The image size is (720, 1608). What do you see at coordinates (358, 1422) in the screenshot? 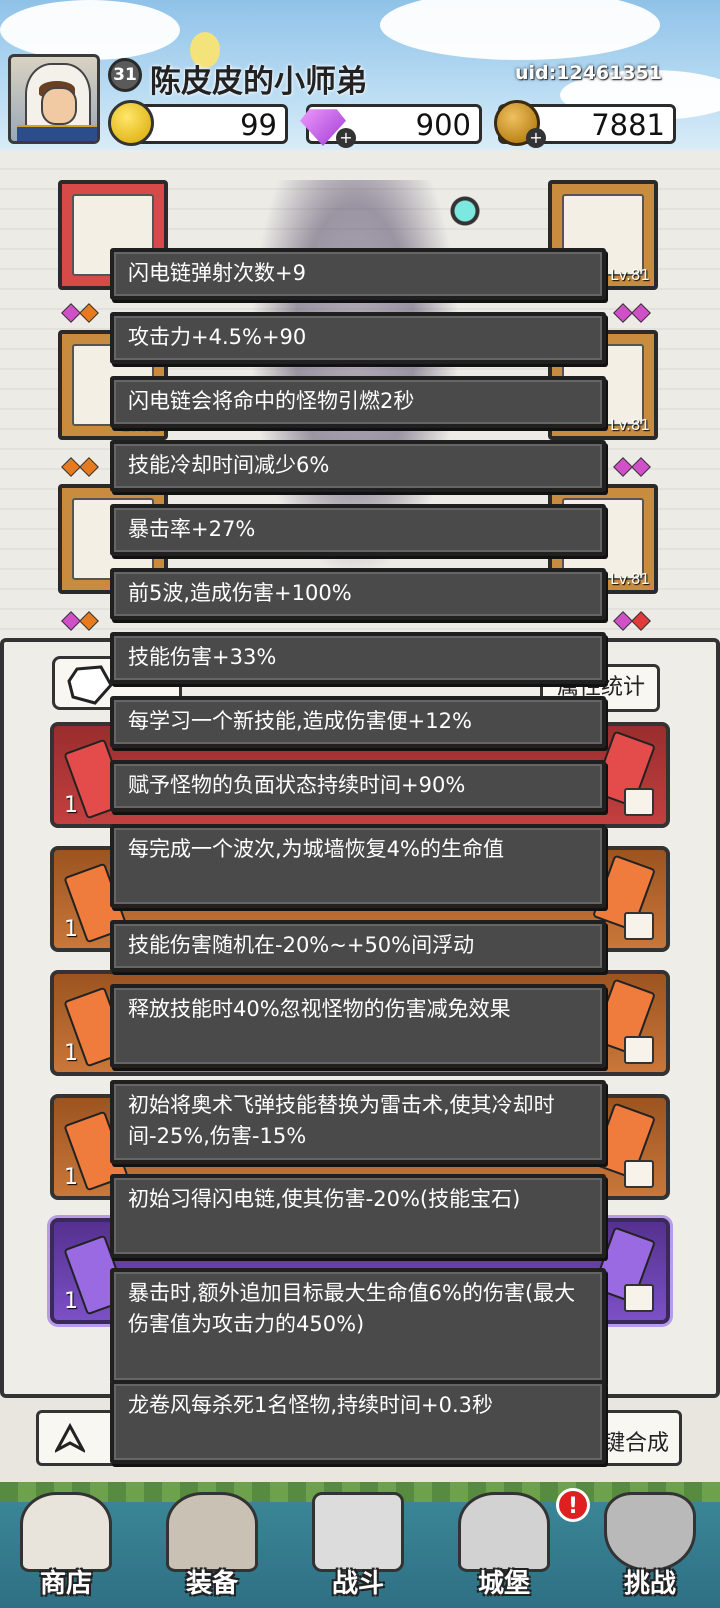
I see `effect-line: 龙卷风每杀死1名怪物,持续时间+0.3秒` at bounding box center [358, 1422].